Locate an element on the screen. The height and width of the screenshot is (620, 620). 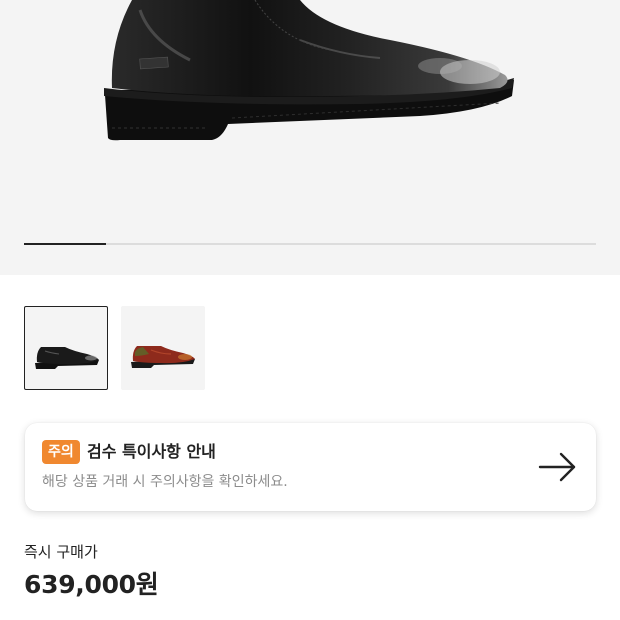
carousel-progress-indicator is located at coordinates (65, 243).